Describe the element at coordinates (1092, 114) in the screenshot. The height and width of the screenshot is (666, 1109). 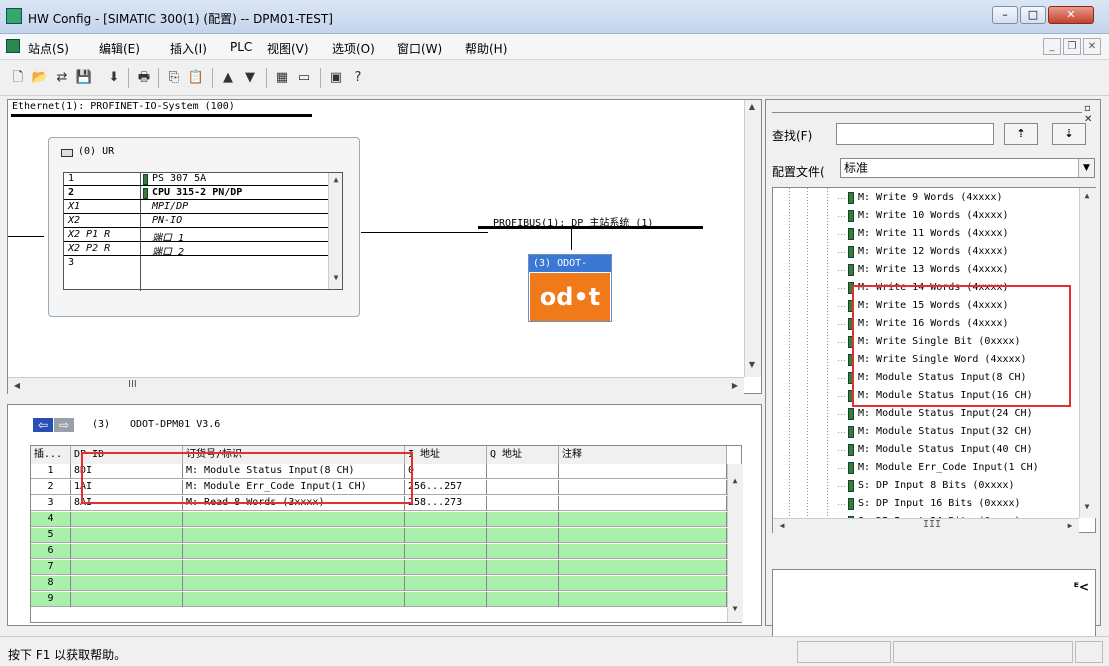
I see `catalog-window-controls: ▫ ✕` at that location.